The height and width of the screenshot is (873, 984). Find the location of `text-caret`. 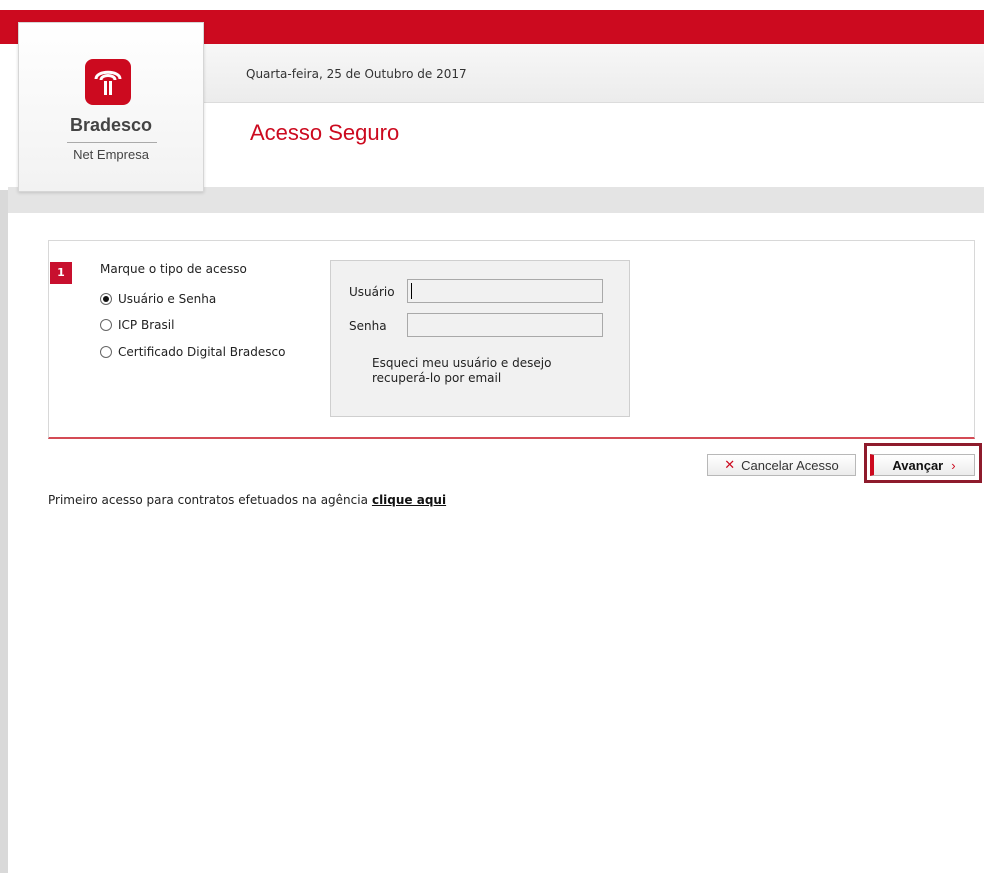

text-caret is located at coordinates (411, 291).